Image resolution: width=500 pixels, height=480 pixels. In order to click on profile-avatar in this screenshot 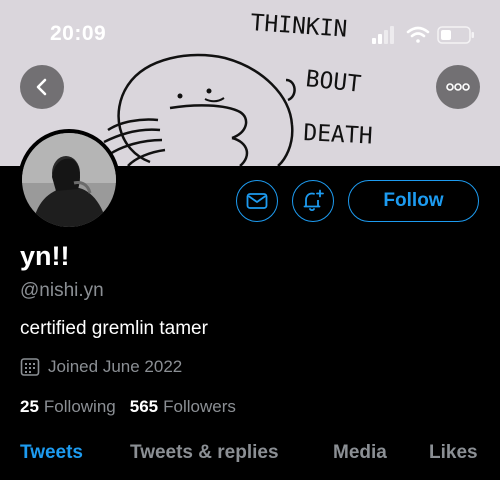, I will do `click(69, 180)`.